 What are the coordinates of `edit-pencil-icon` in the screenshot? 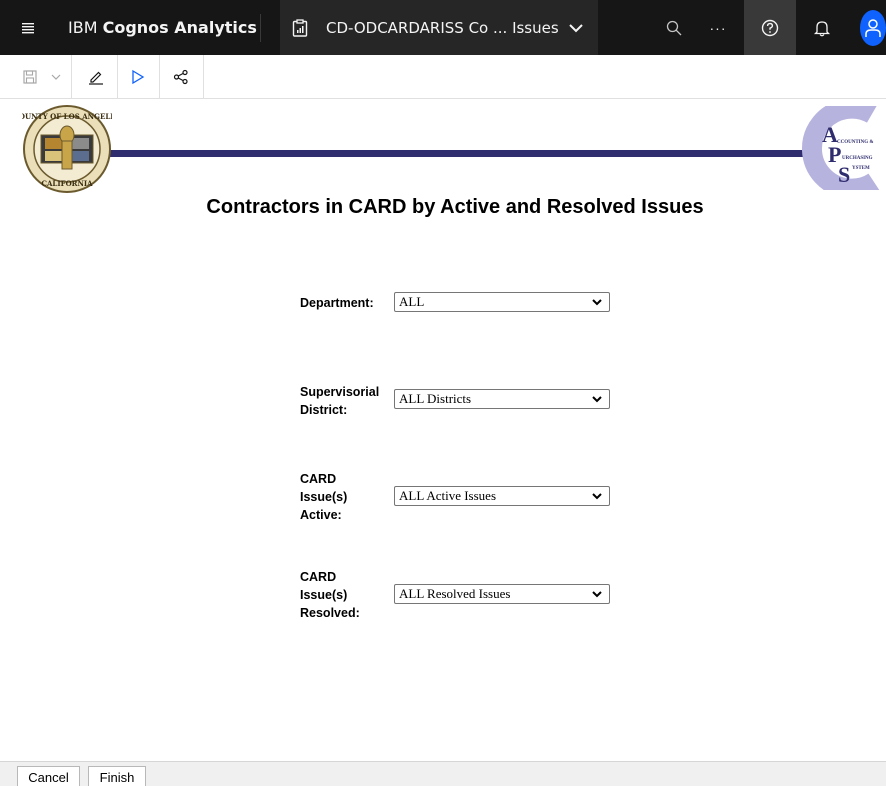 It's located at (96, 78).